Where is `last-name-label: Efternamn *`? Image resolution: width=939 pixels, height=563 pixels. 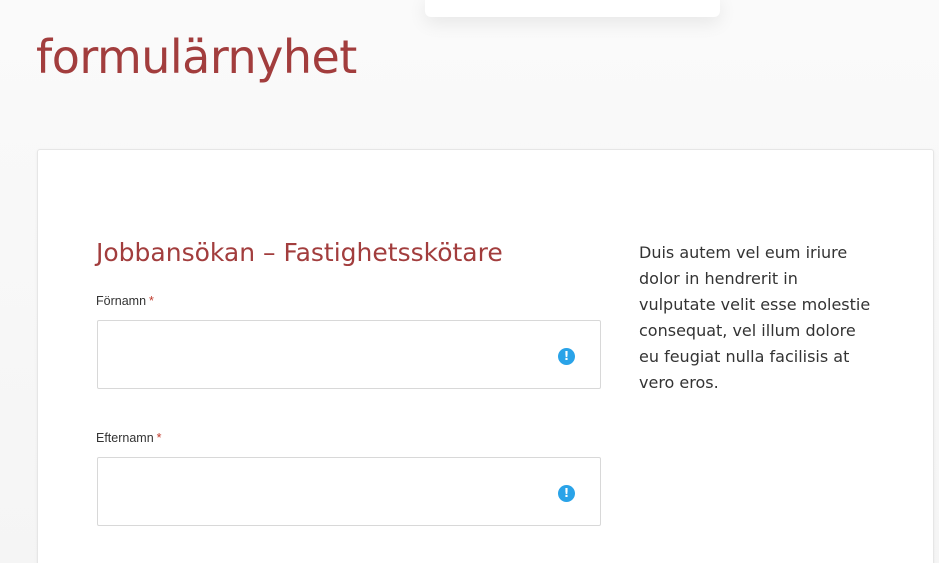
last-name-label: Efternamn * is located at coordinates (129, 438).